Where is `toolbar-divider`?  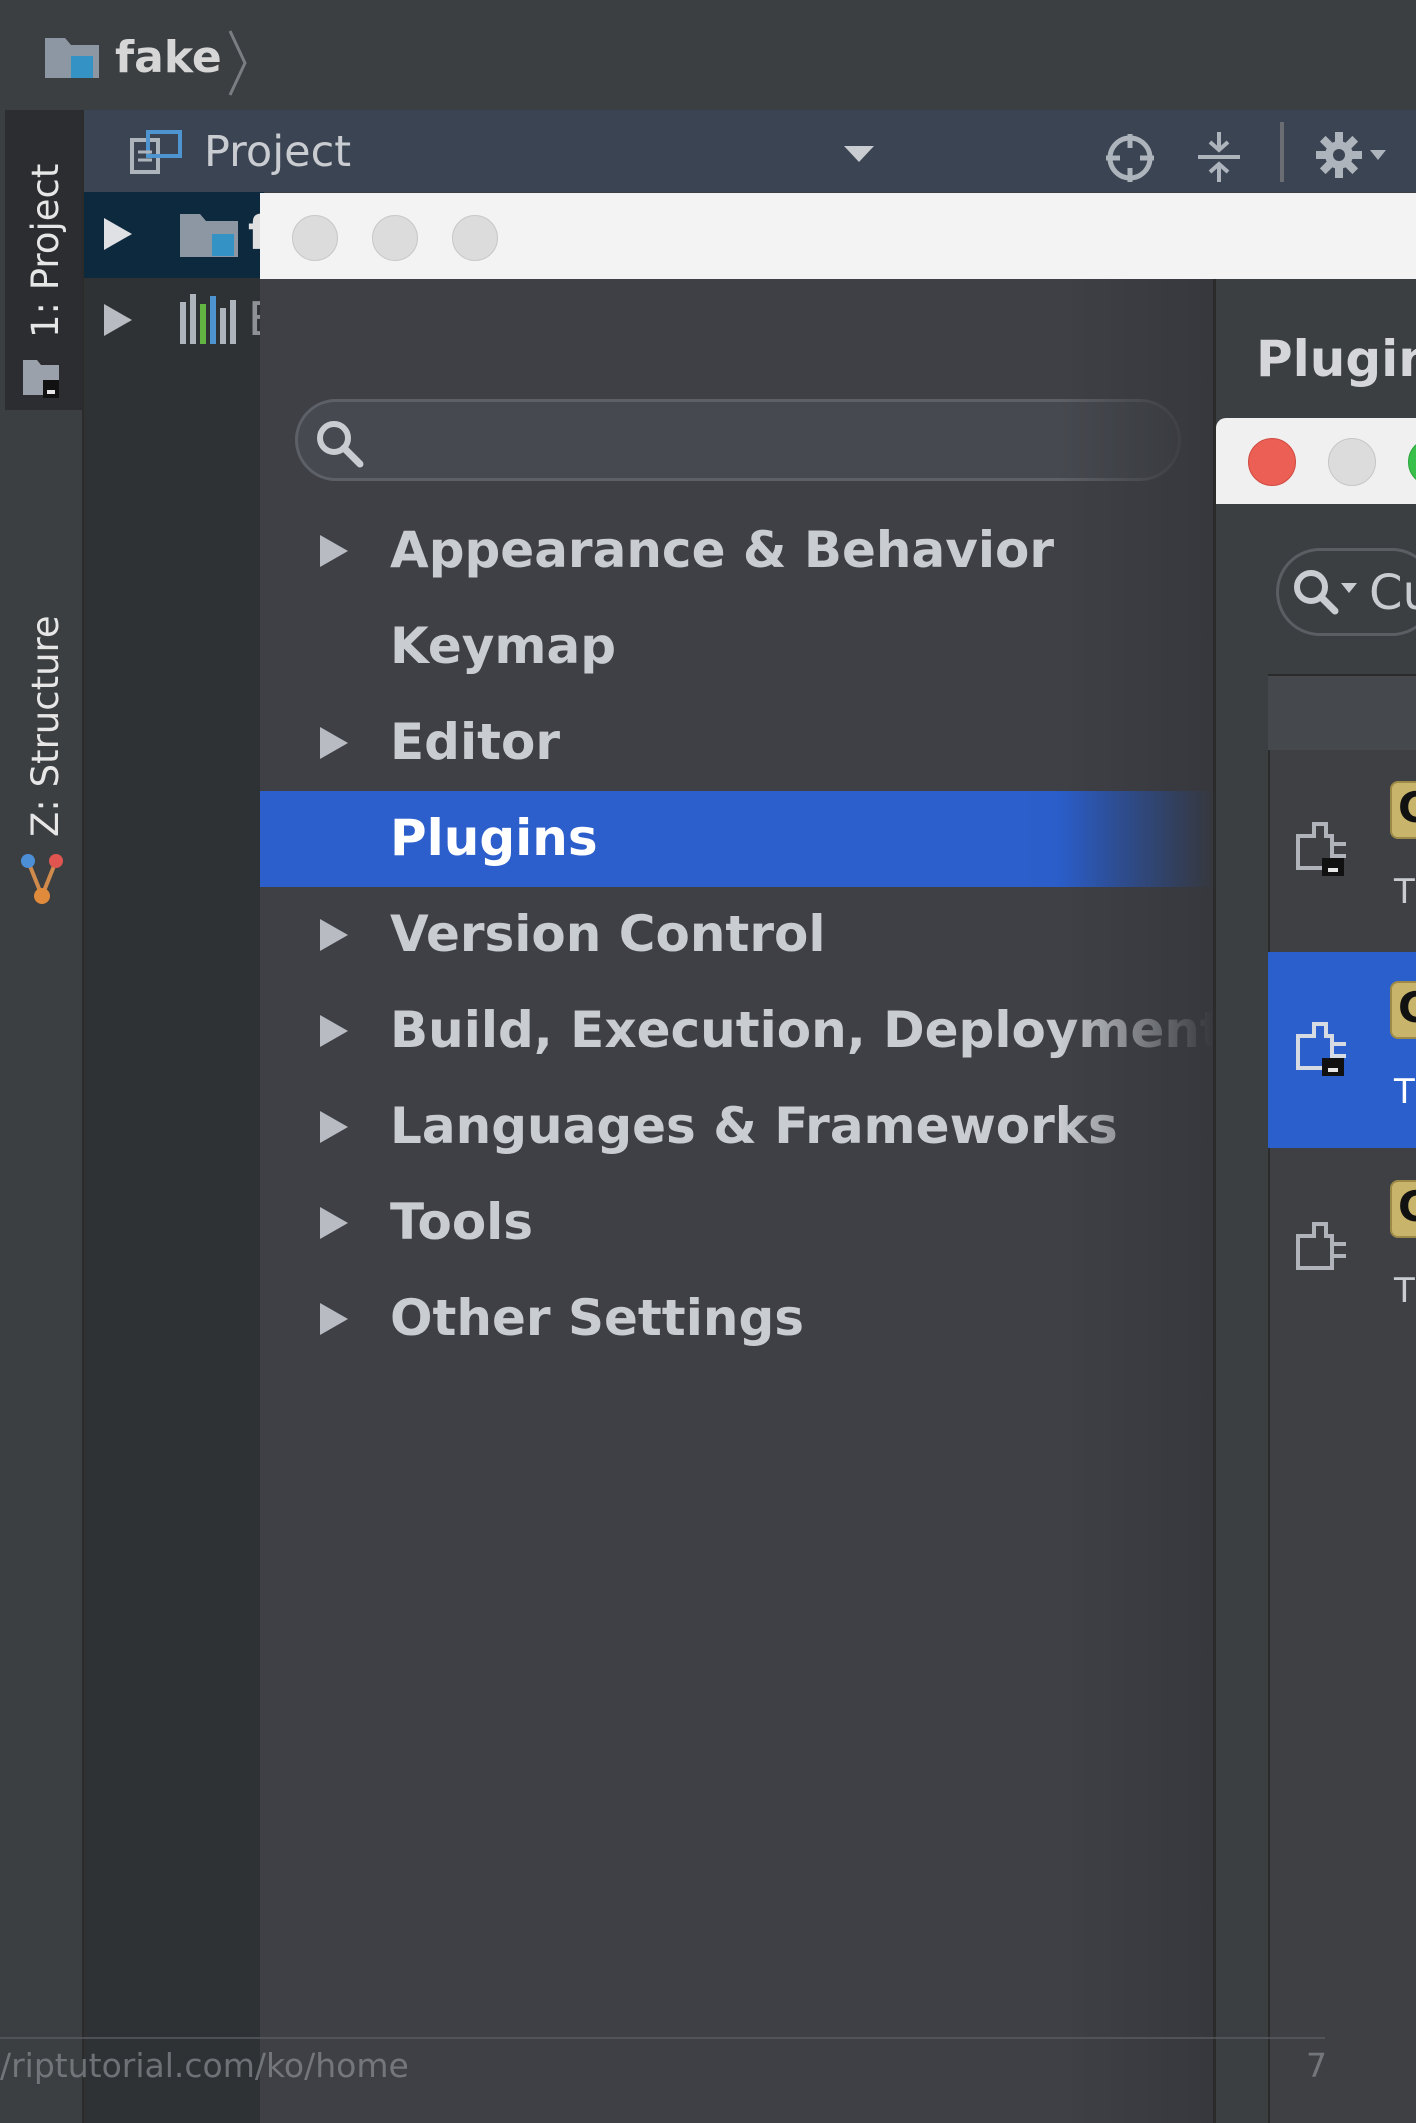 toolbar-divider is located at coordinates (1282, 152).